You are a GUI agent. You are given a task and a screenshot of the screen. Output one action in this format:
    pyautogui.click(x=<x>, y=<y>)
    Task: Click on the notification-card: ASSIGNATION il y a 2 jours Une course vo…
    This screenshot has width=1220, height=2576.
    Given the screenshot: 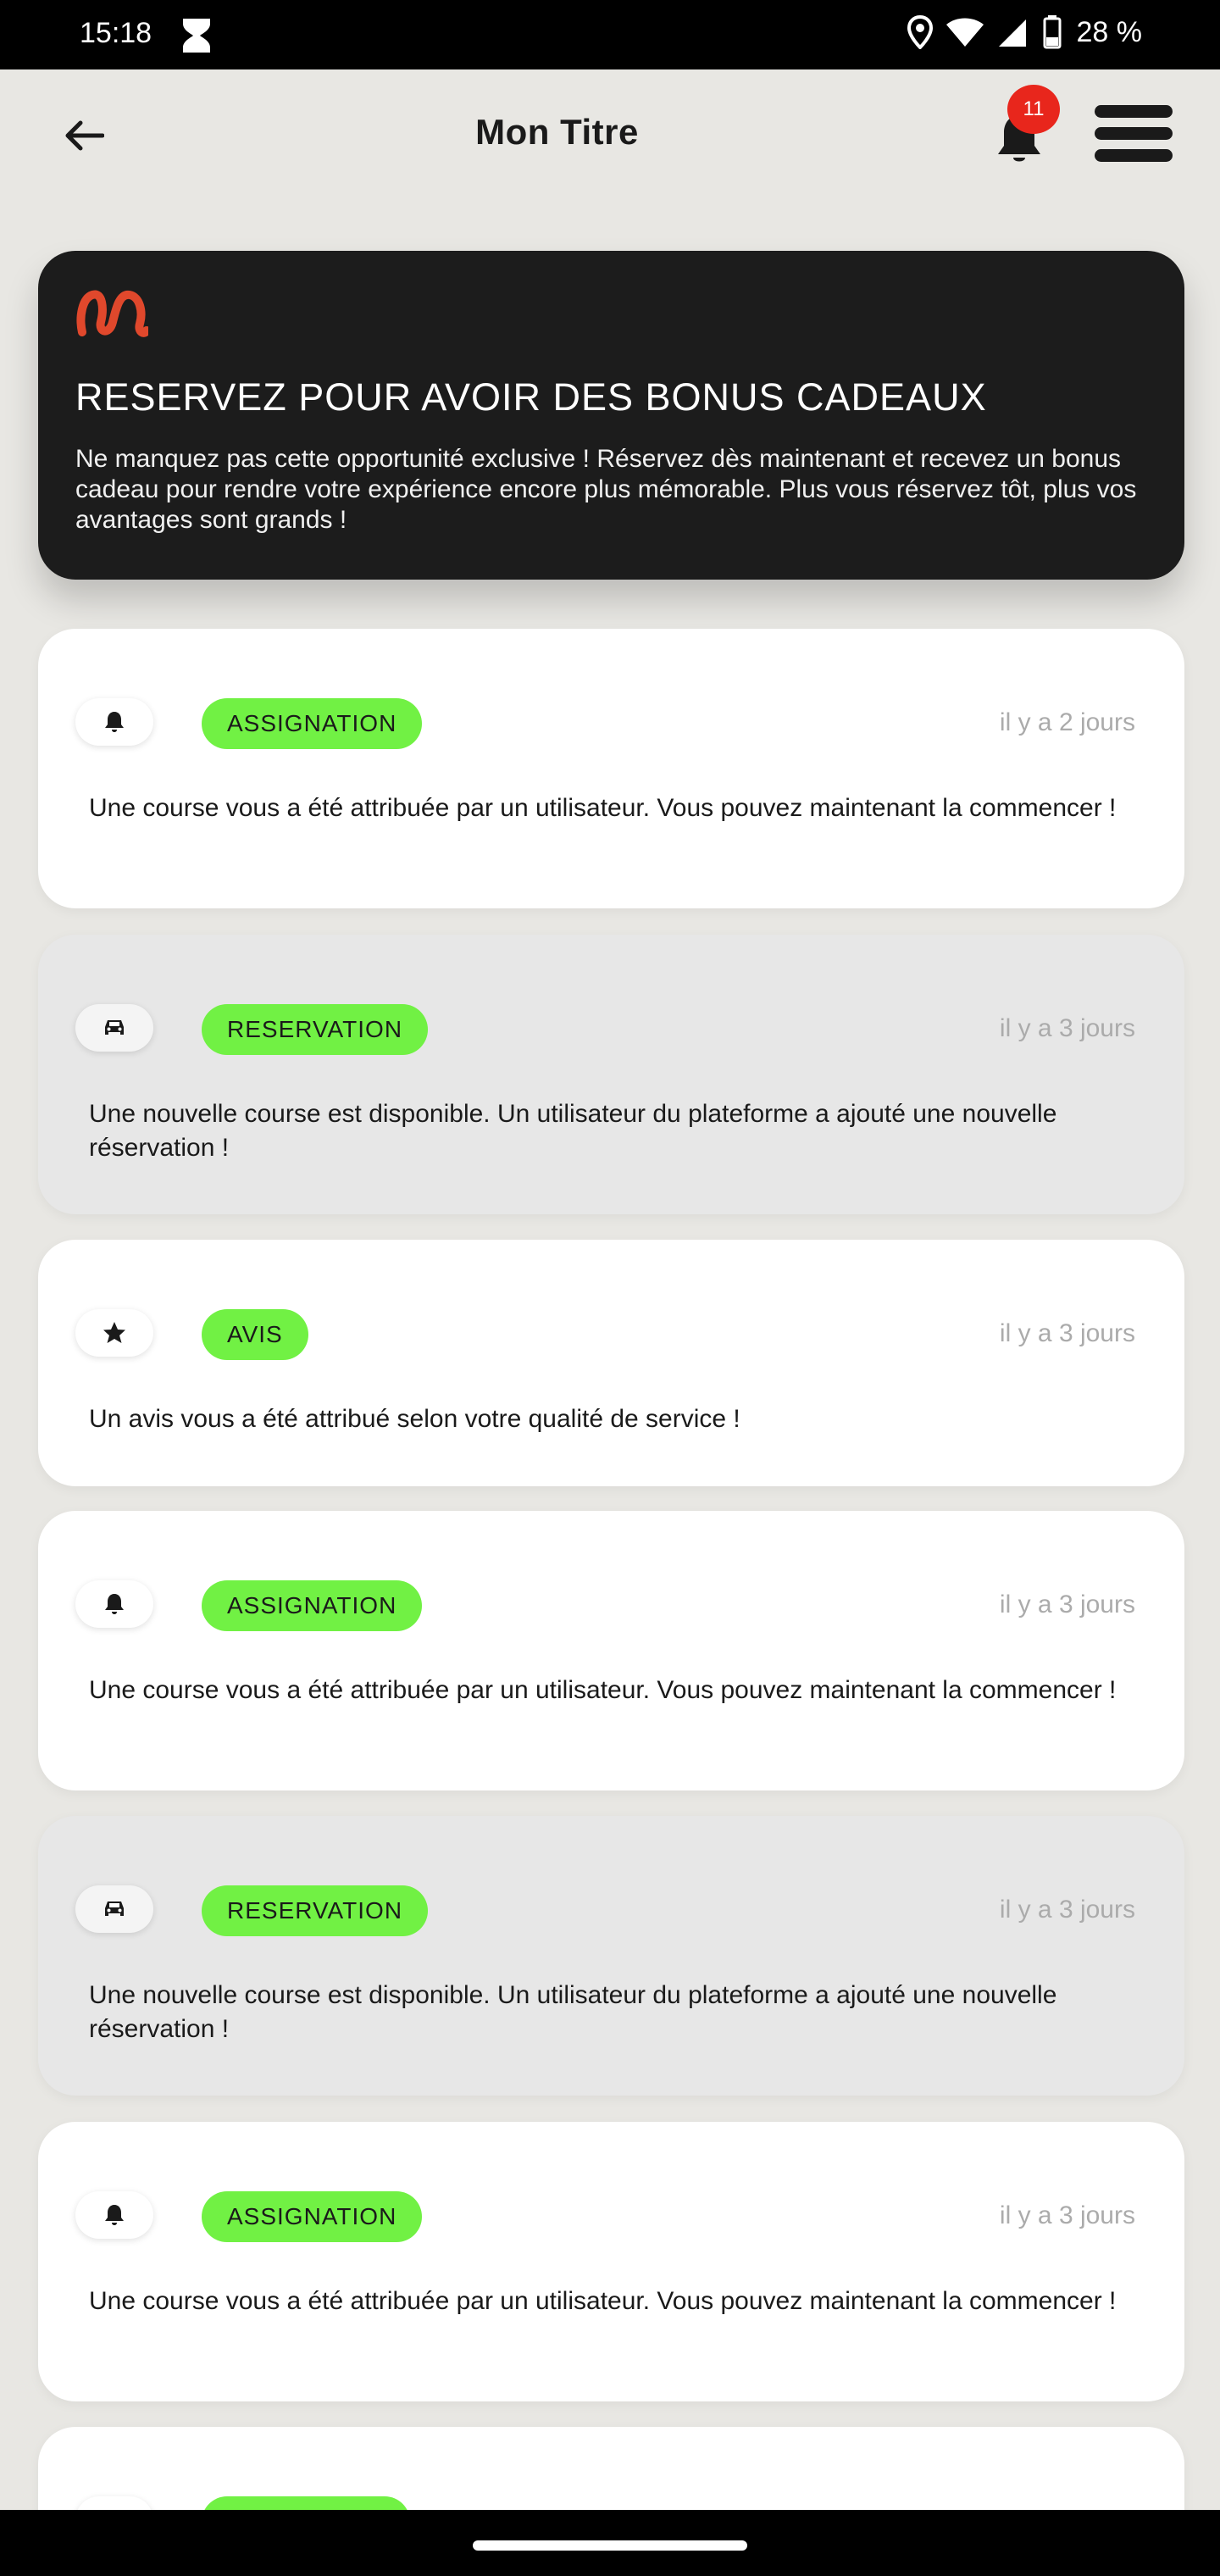 What is the action you would take?
    pyautogui.click(x=611, y=768)
    